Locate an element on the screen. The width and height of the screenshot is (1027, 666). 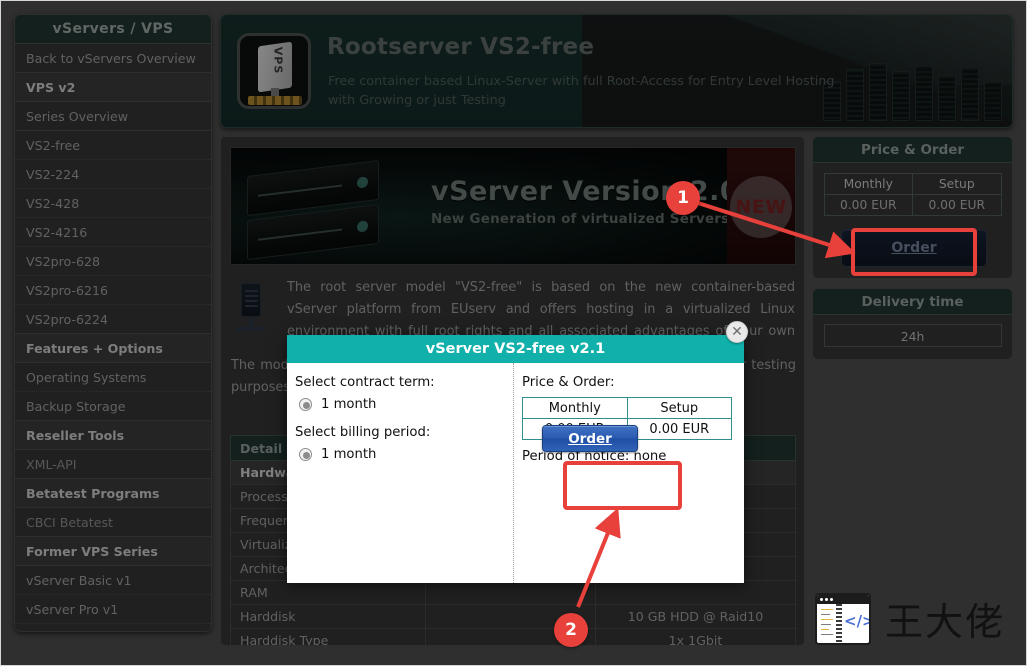
modal-price-label: Price & Order: is located at coordinates (568, 382).